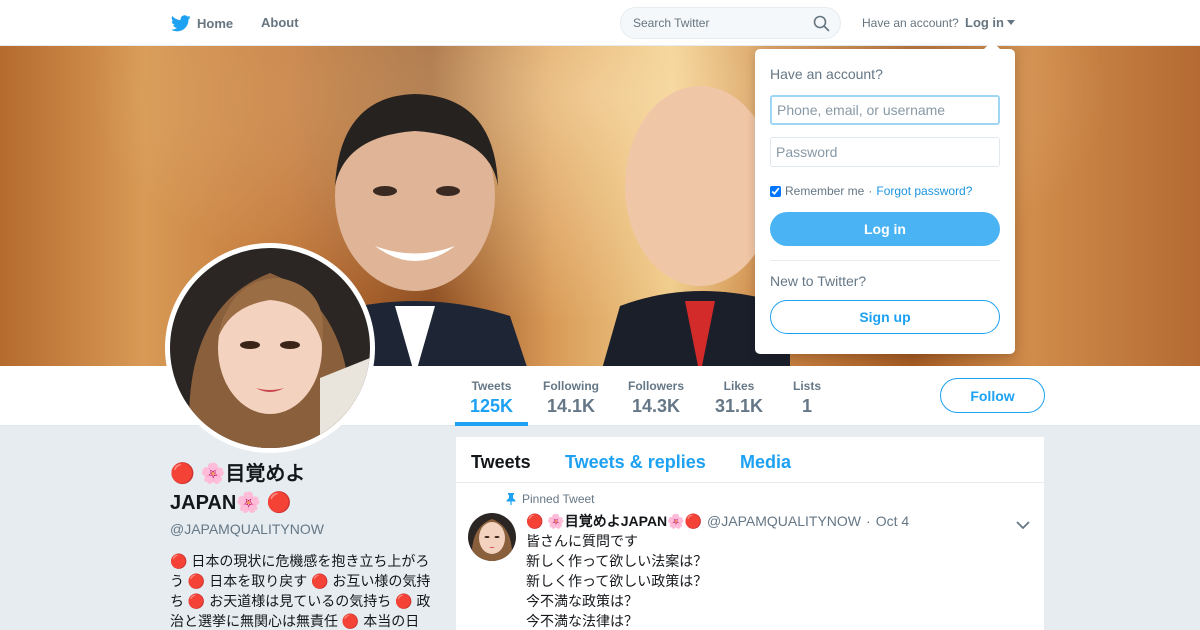 The width and height of the screenshot is (1200, 630). What do you see at coordinates (231, 503) in the screenshot?
I see `display-name-line: JAPAN🌸 🔴` at bounding box center [231, 503].